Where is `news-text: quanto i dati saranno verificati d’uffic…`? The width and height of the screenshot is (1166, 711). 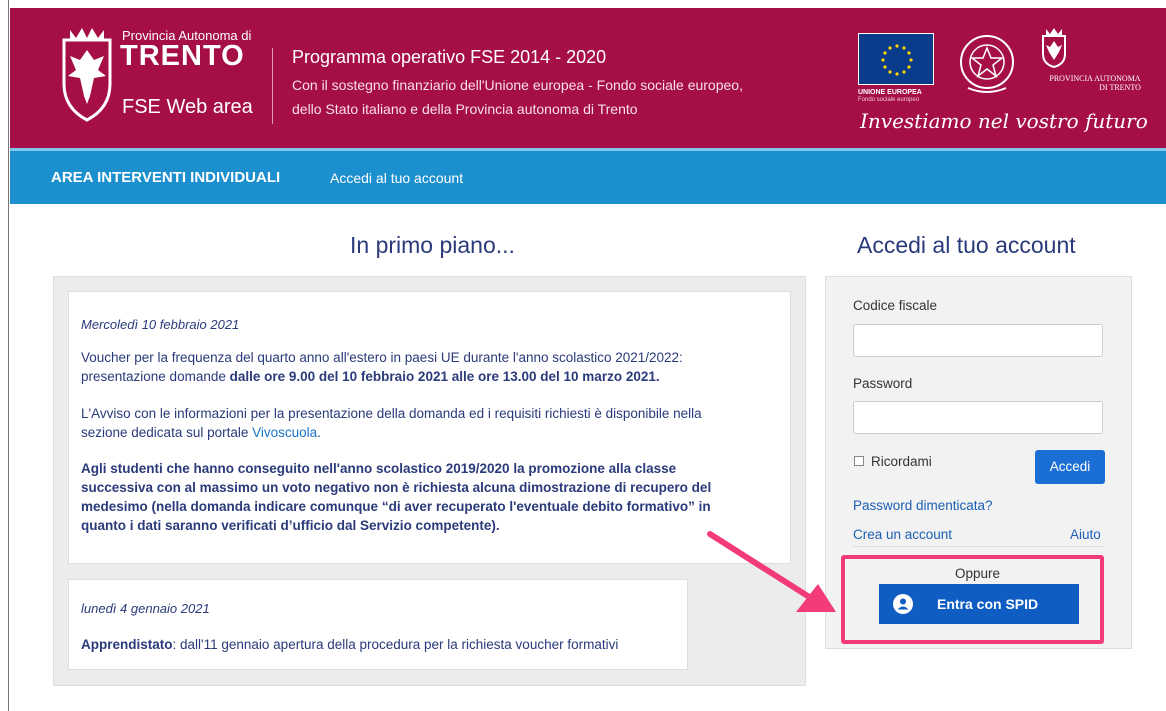 news-text: quanto i dati saranno verificati d’uffic… is located at coordinates (290, 525).